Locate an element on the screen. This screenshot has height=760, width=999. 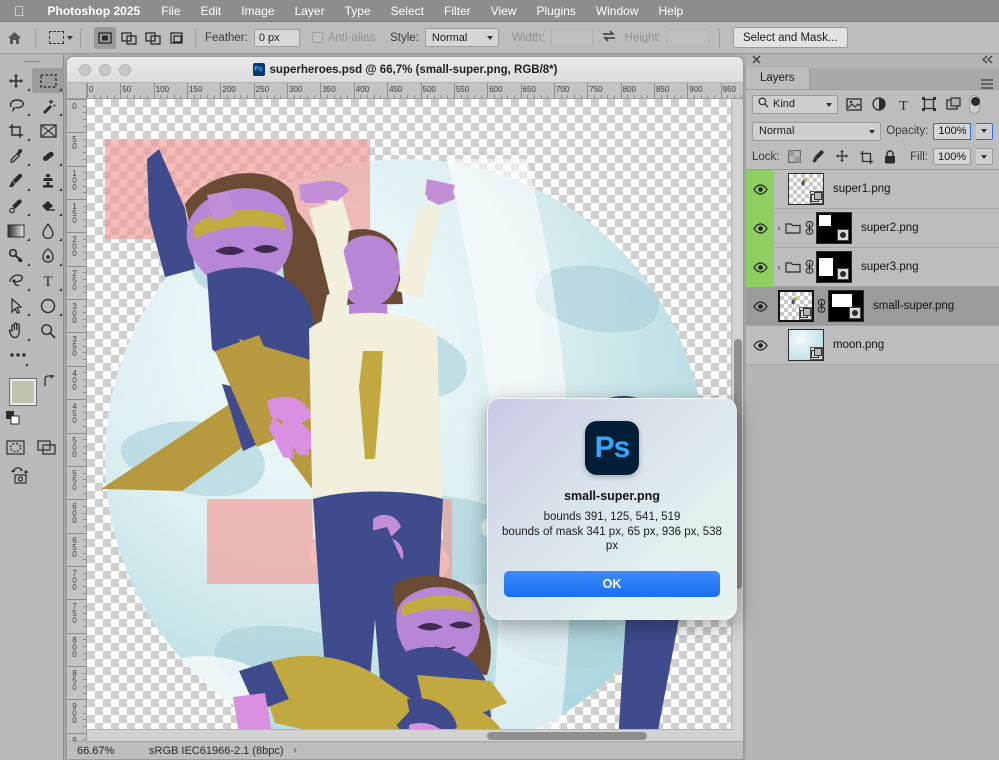
canvas-horizontal-scrollbar is located at coordinates (410, 735).